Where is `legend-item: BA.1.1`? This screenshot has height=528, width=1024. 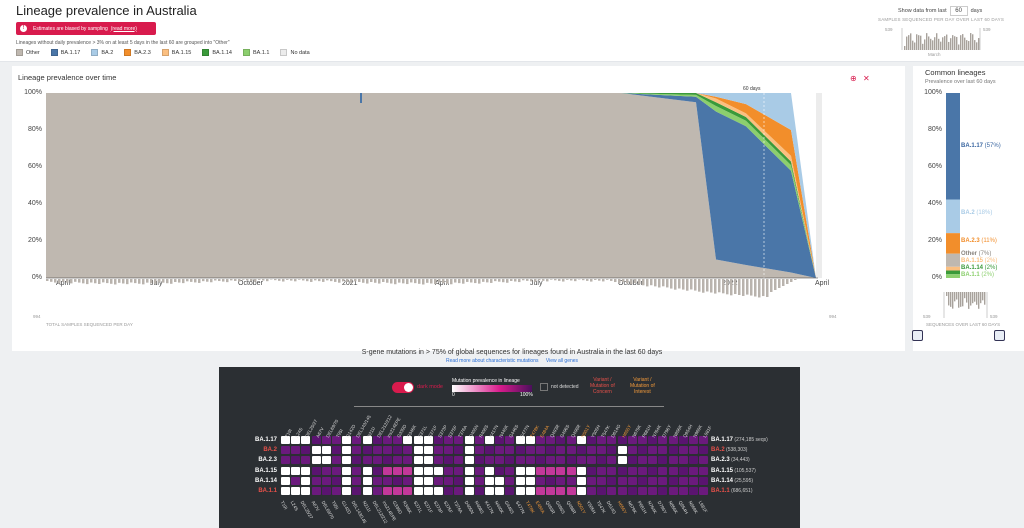 legend-item: BA.1.1 is located at coordinates (255, 52).